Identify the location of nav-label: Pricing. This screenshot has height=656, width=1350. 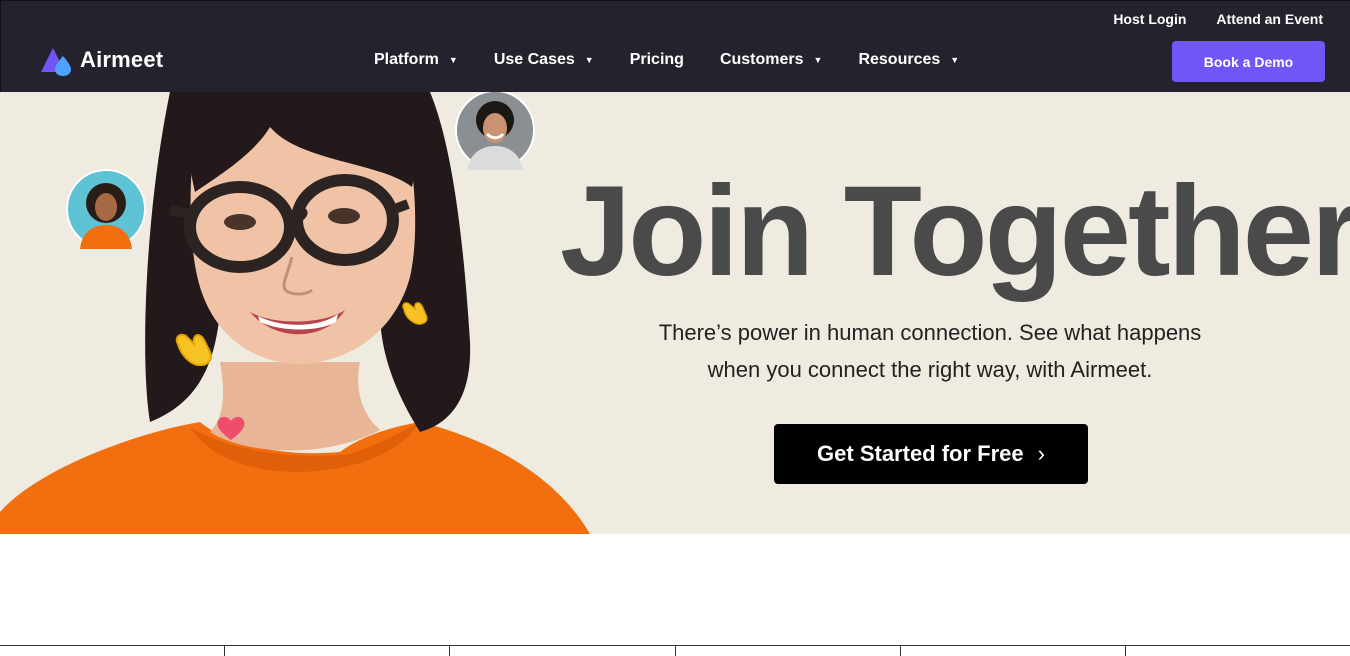
(656, 59).